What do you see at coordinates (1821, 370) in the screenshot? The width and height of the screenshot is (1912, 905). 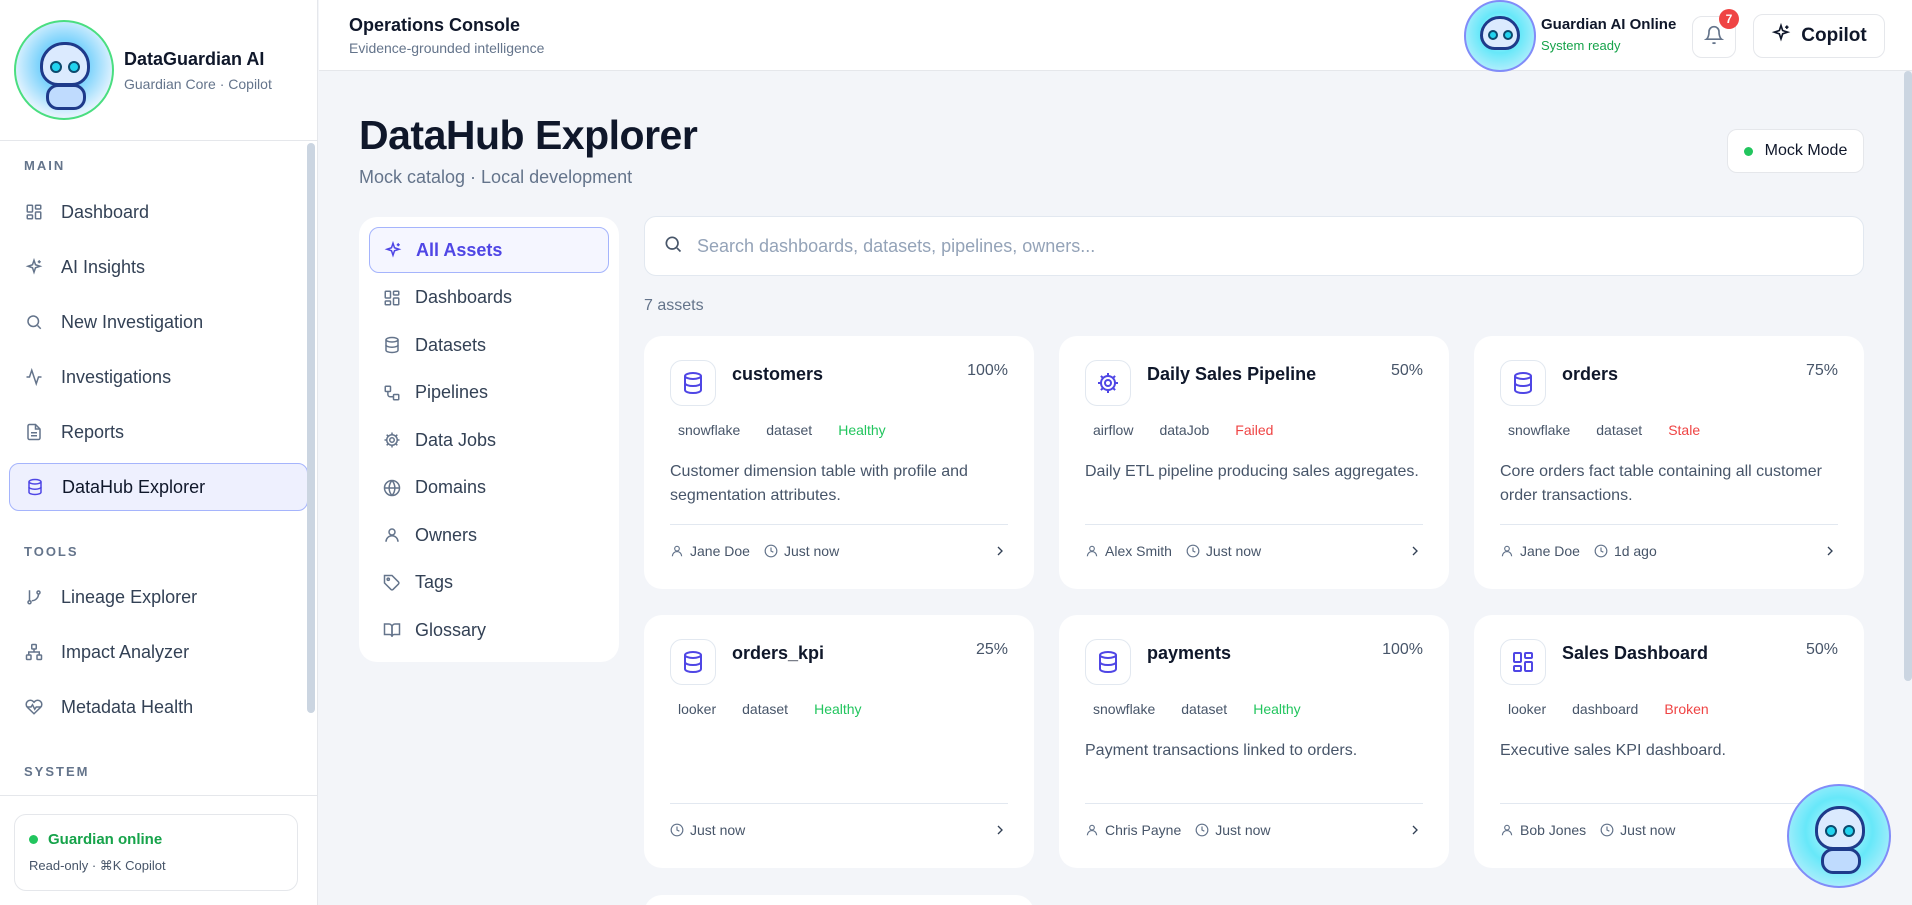 I see `asset-health-pct: 75%` at bounding box center [1821, 370].